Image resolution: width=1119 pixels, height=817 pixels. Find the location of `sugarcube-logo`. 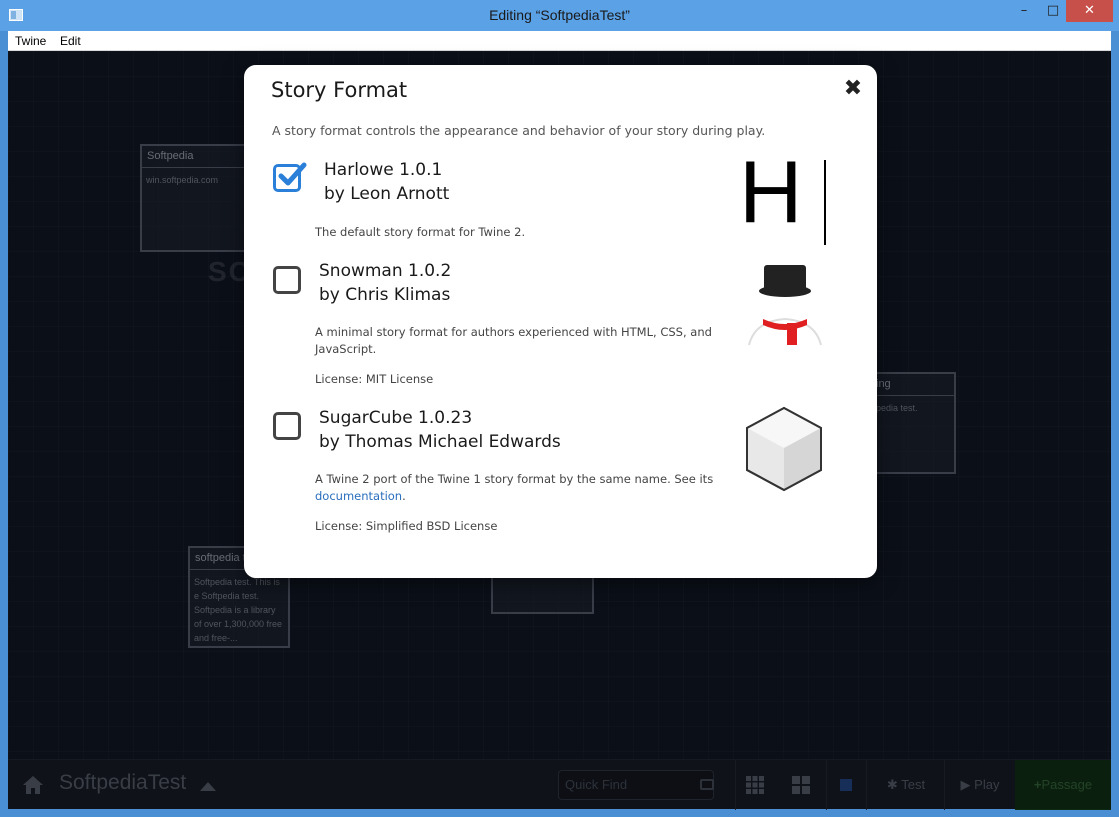

sugarcube-logo is located at coordinates (784, 449).